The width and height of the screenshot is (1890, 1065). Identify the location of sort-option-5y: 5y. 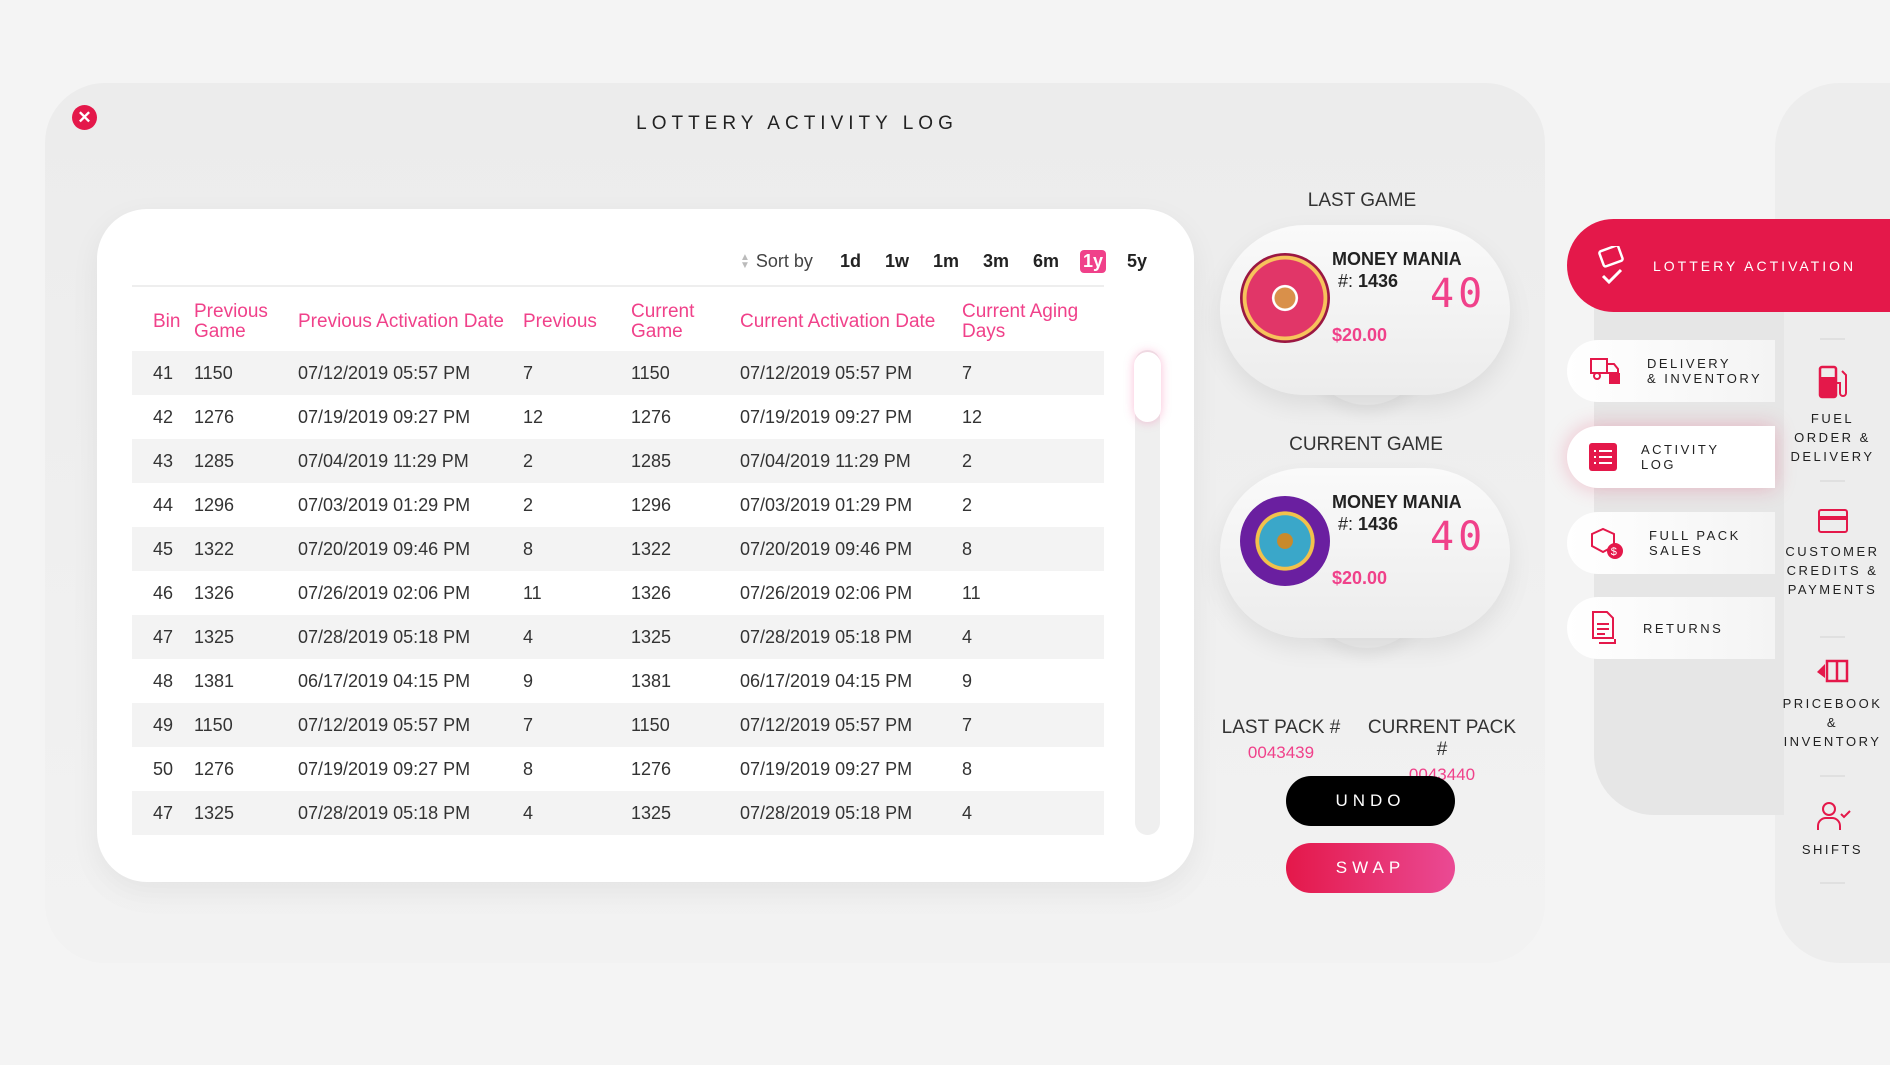
(1137, 261).